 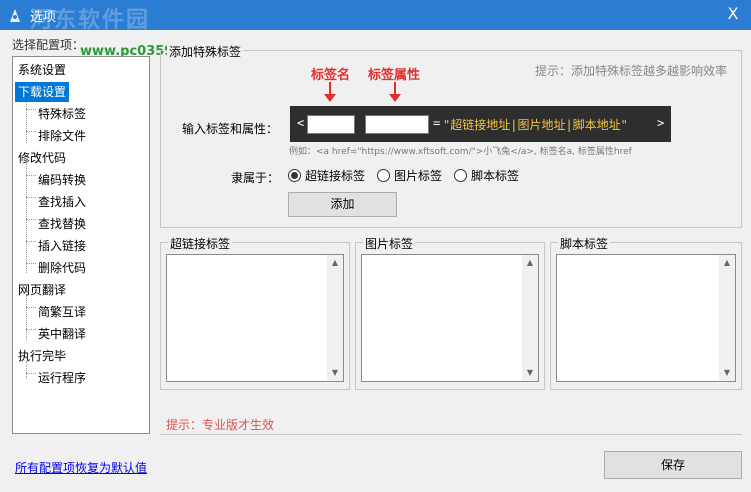 I want to click on reset-defaults-link: 所有配置项恢复为默认值, so click(x=81, y=467).